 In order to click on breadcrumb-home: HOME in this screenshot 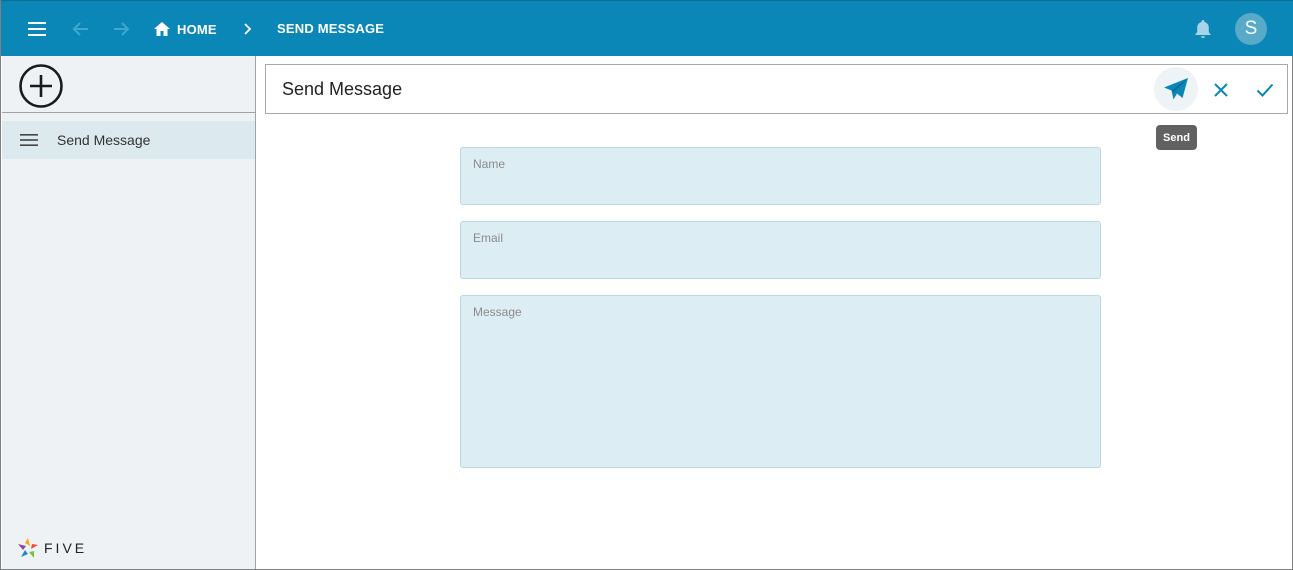, I will do `click(185, 29)`.